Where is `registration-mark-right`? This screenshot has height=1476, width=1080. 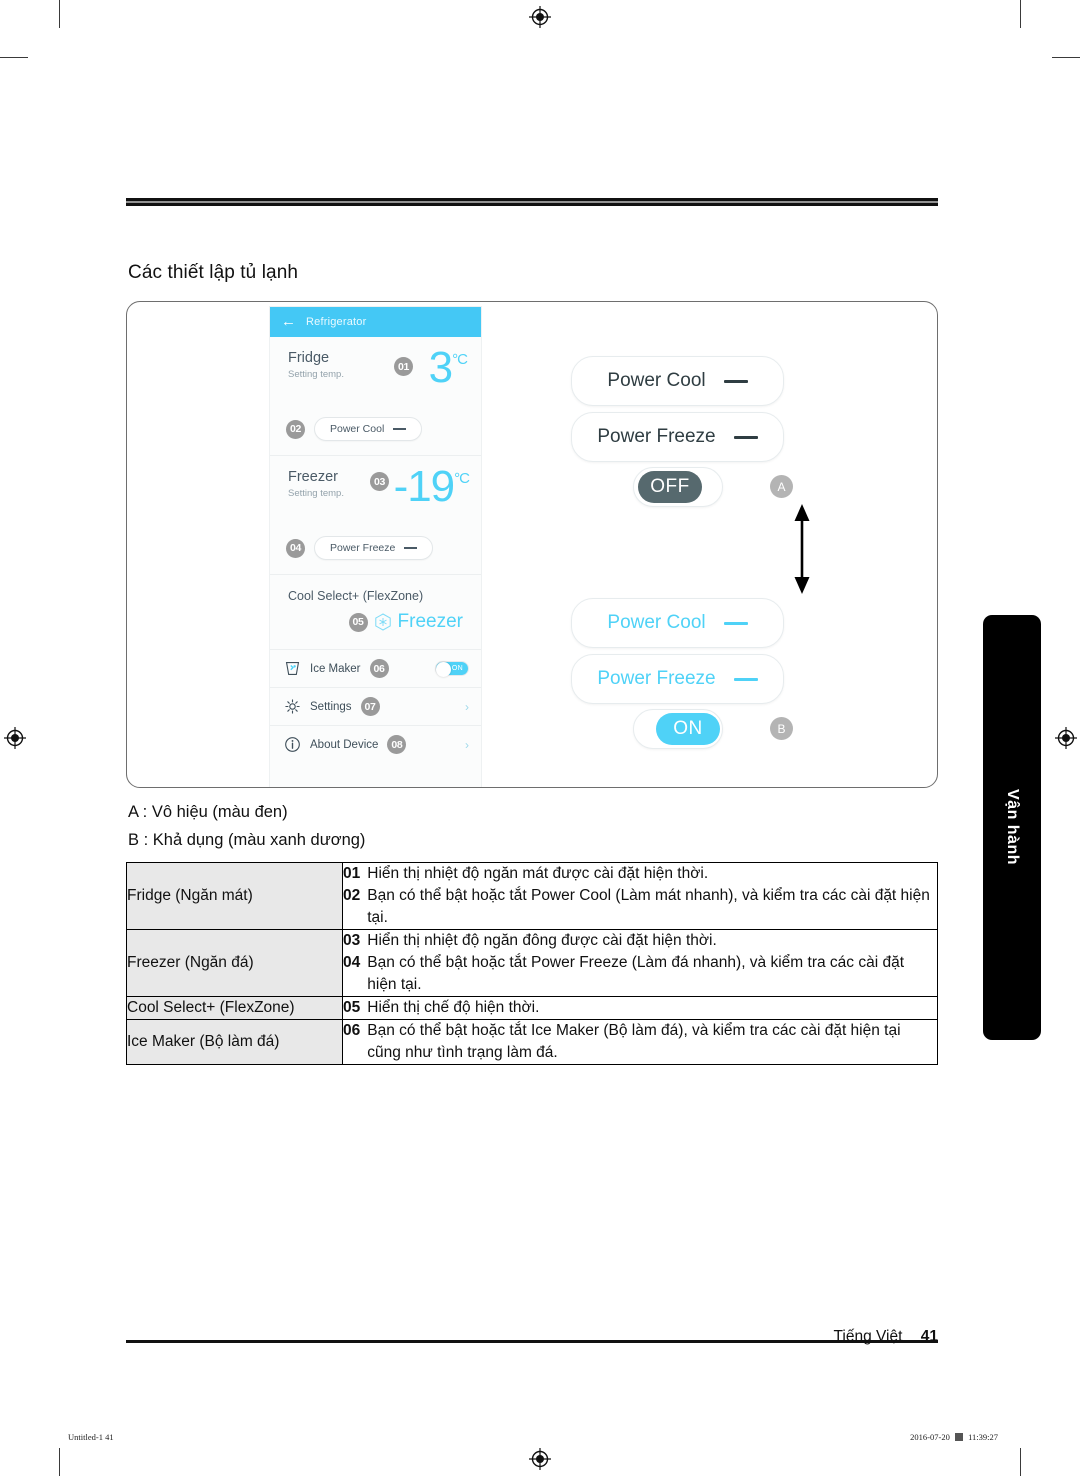 registration-mark-right is located at coordinates (1066, 738).